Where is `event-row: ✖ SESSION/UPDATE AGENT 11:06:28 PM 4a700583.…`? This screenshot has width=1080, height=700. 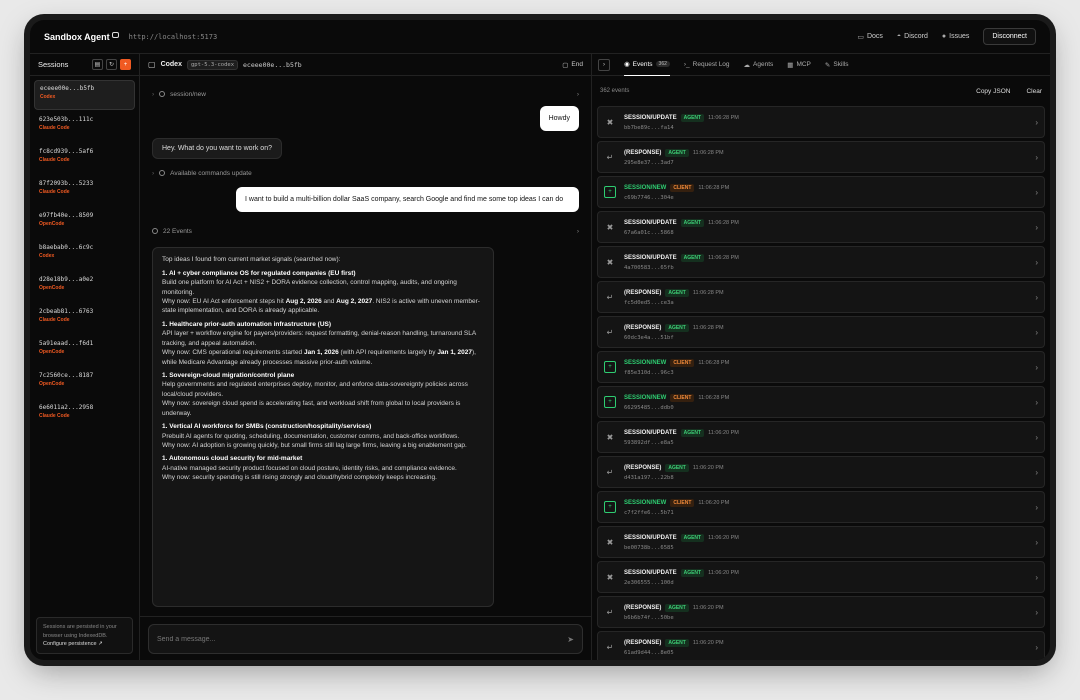 event-row: ✖ SESSION/UPDATE AGENT 11:06:28 PM 4a700583.… is located at coordinates (821, 262).